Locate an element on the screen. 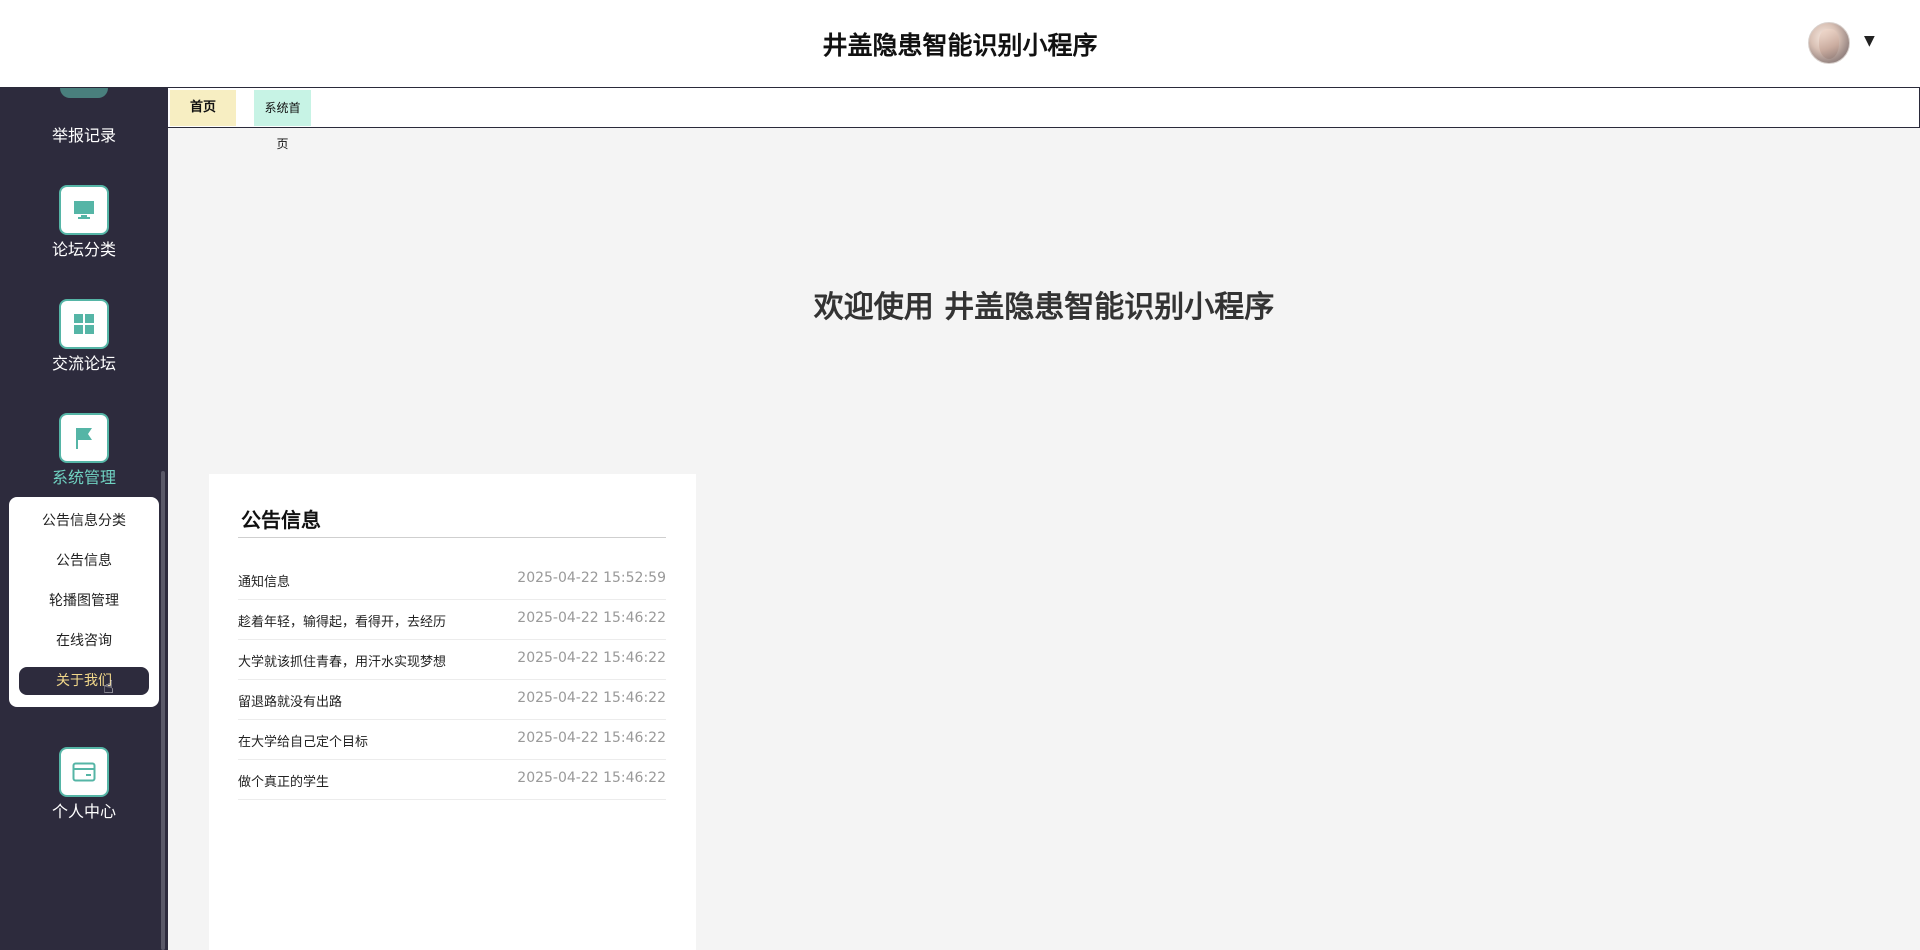 This screenshot has height=950, width=1920. notice-row: 留退路就没有出路 2025-04-22 15:46:22 is located at coordinates (452, 700).